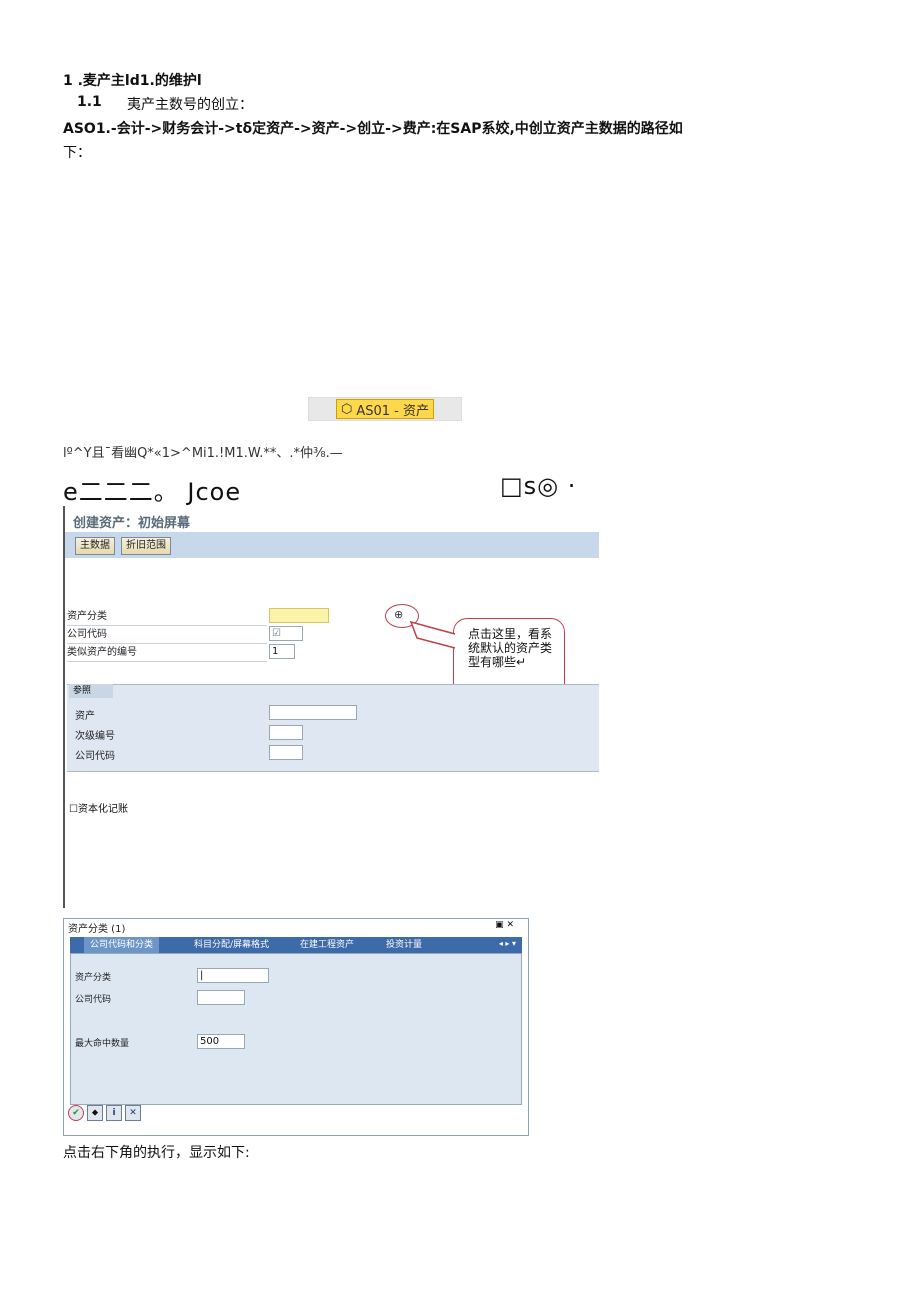 The width and height of the screenshot is (920, 1301). What do you see at coordinates (167, 635) in the screenshot?
I see `company-code-label: 公司代码` at bounding box center [167, 635].